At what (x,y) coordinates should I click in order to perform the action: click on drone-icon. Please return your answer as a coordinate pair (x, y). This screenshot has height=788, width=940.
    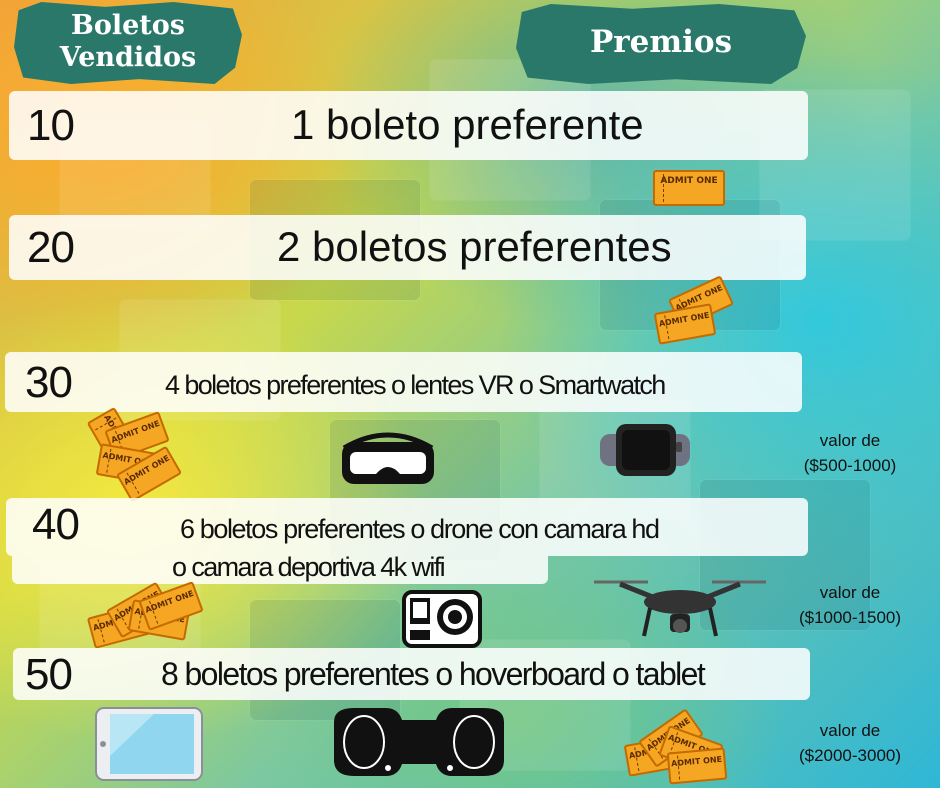
    Looking at the image, I should click on (680, 609).